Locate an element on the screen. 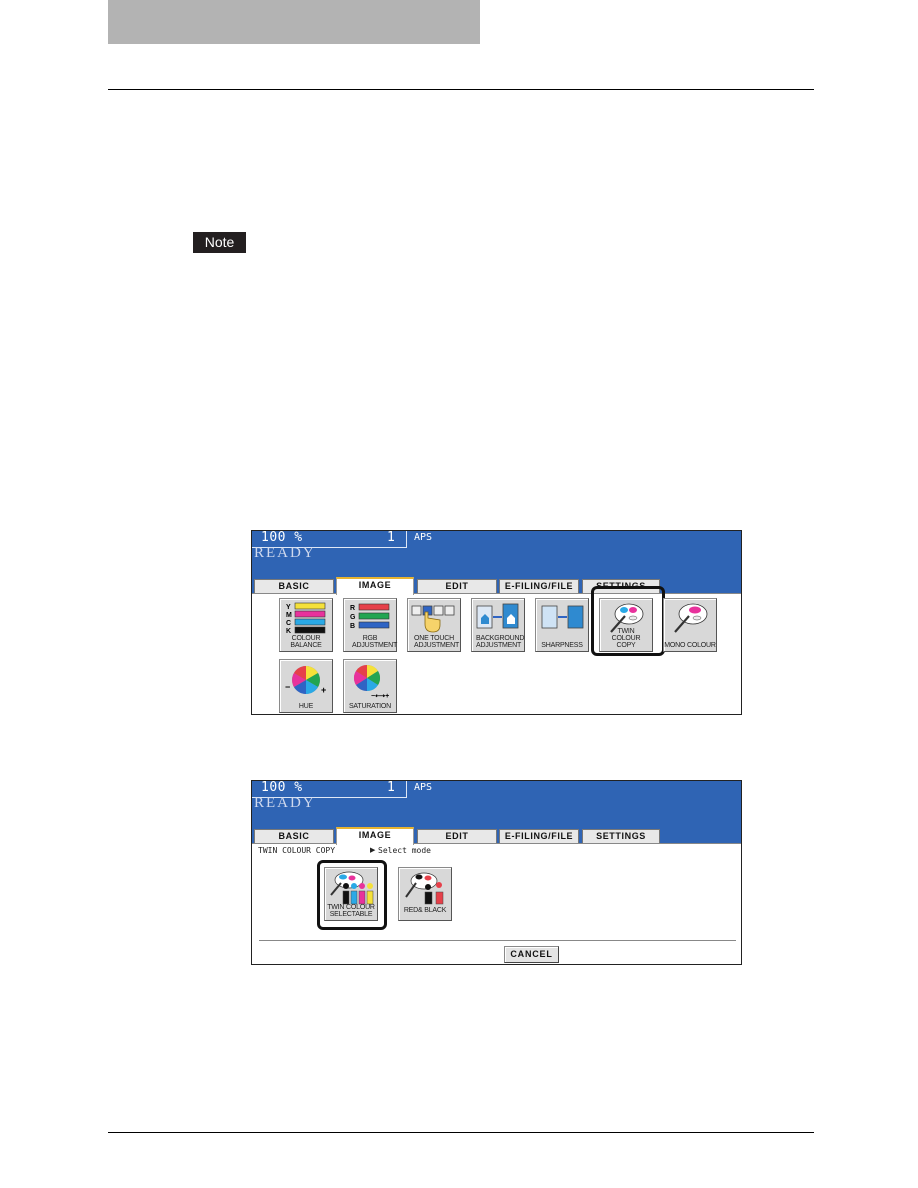 The height and width of the screenshot is (1188, 918). background-adjustment-button: BACKGROUND ADJUSTMENT is located at coordinates (498, 625).